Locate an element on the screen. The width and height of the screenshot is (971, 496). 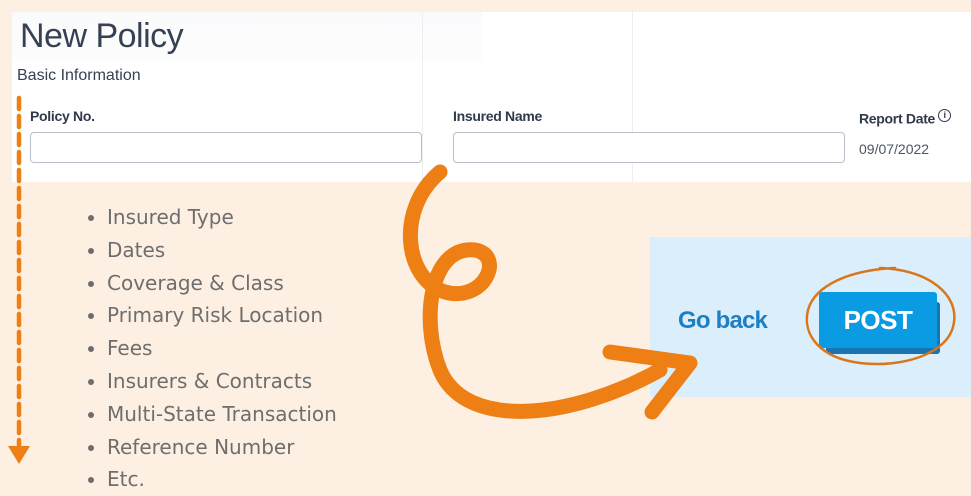
list-item: Multi-State Transaction is located at coordinates (222, 414).